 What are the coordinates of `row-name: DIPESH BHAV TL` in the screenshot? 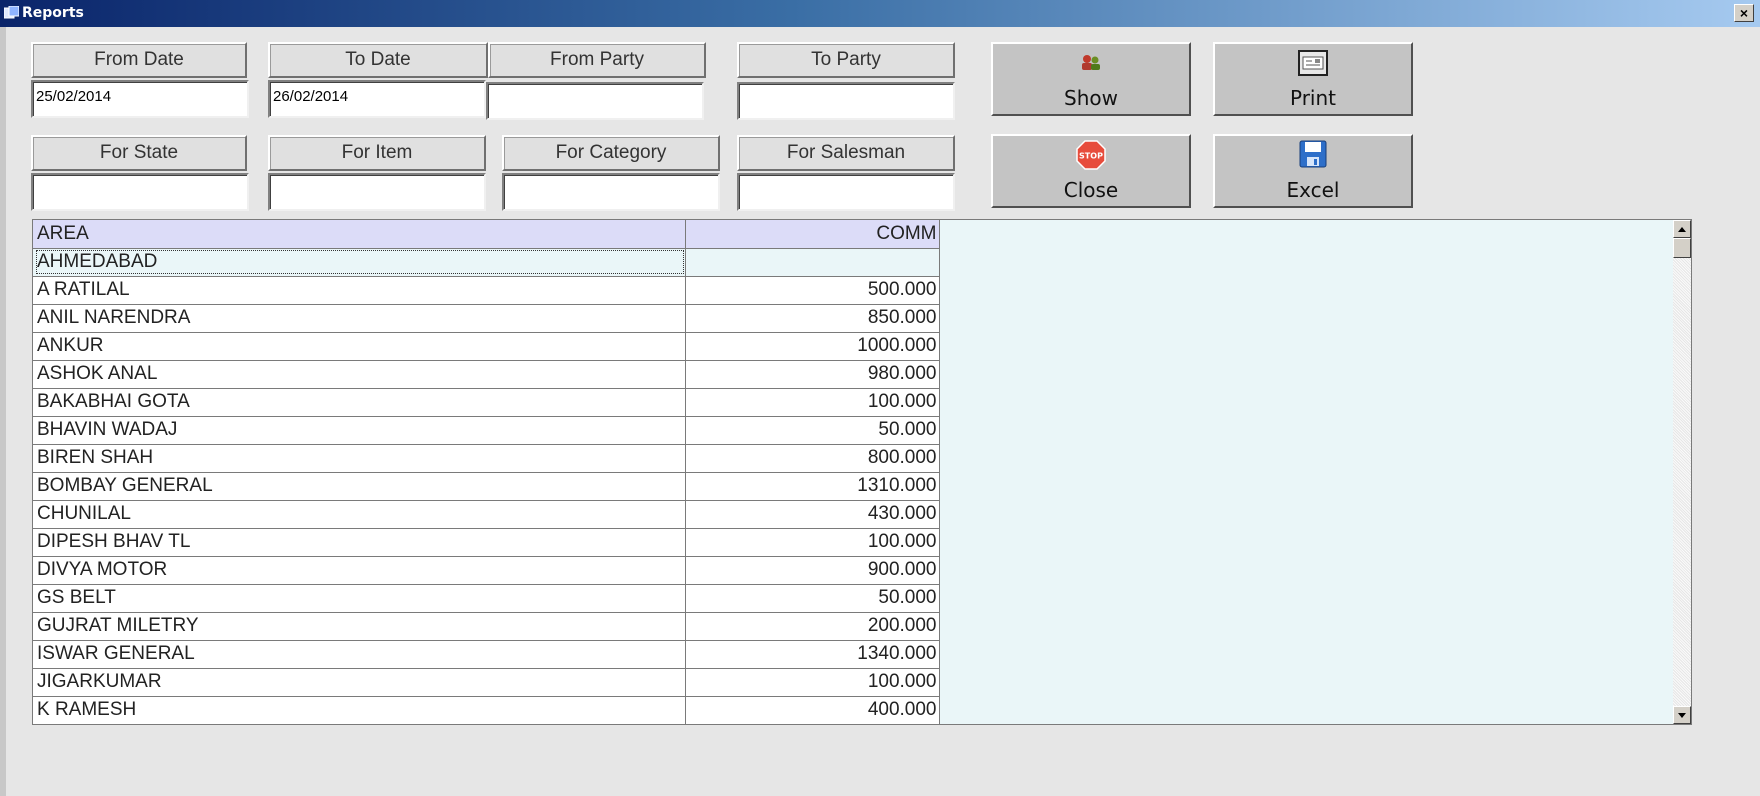 It's located at (359, 542).